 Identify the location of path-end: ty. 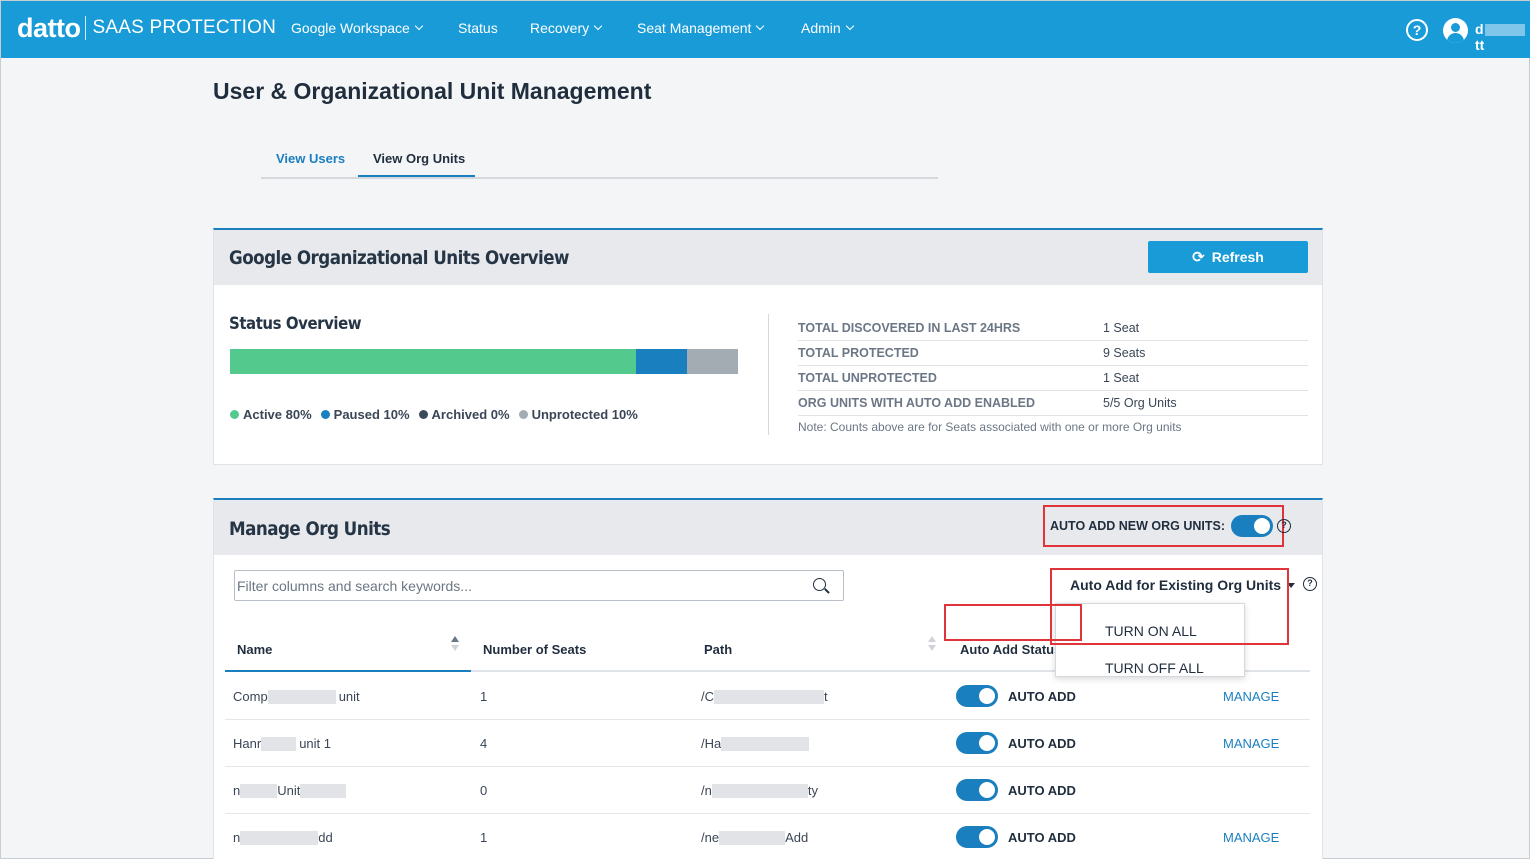
(812, 790).